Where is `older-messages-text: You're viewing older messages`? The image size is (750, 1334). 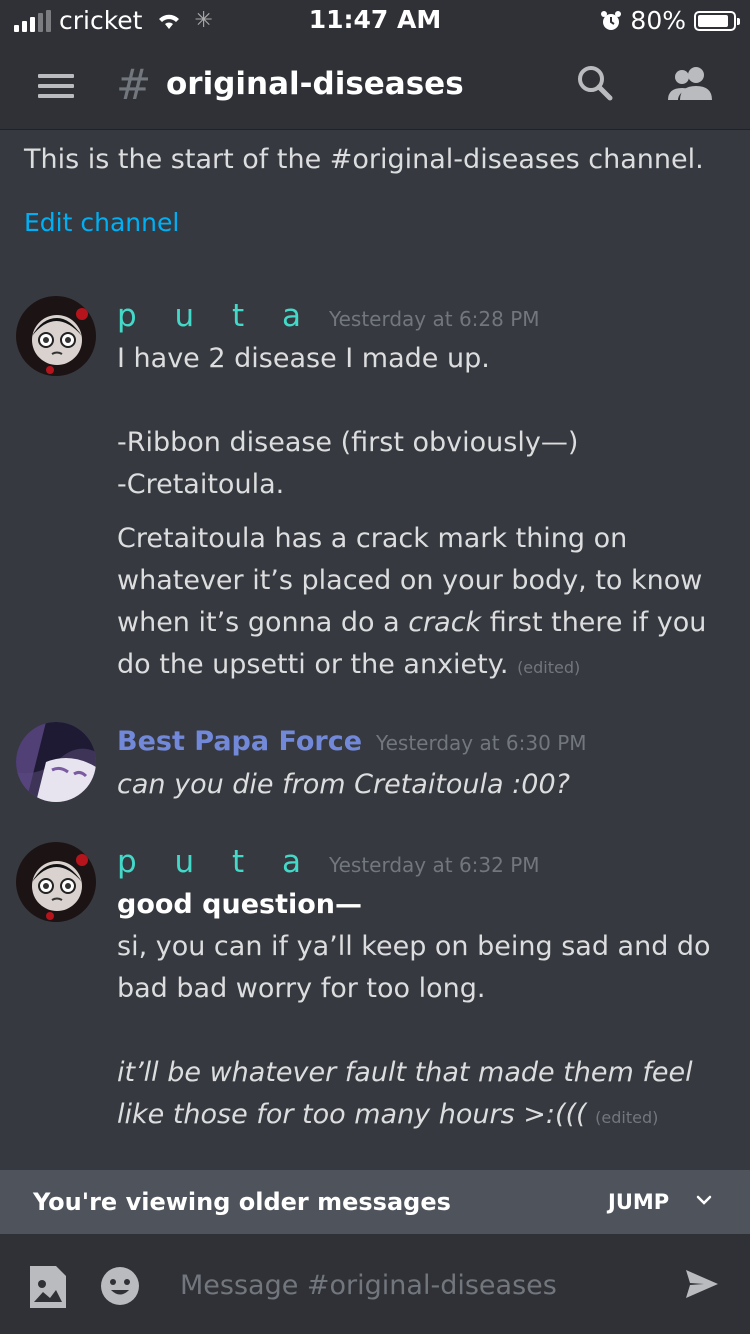 older-messages-text: You're viewing older messages is located at coordinates (242, 1202).